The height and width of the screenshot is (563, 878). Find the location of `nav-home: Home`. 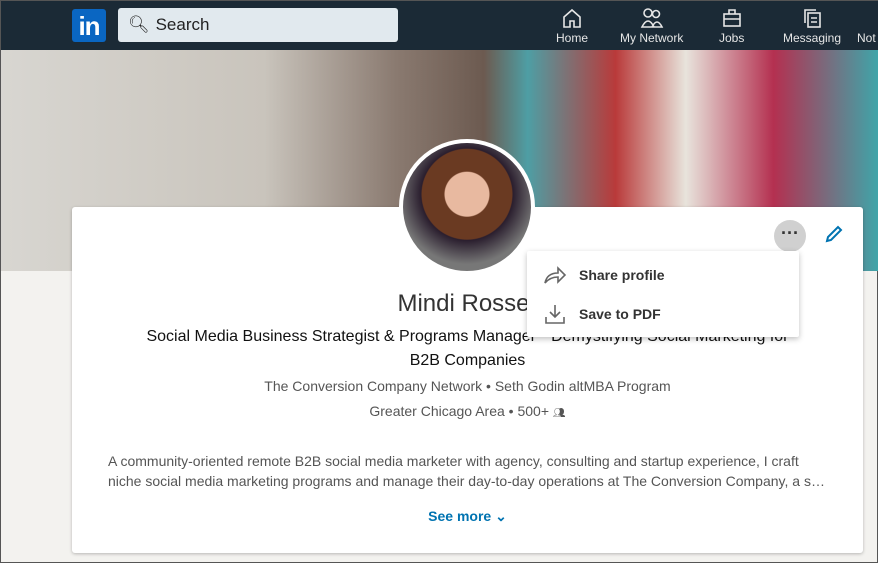

nav-home: Home is located at coordinates (572, 26).